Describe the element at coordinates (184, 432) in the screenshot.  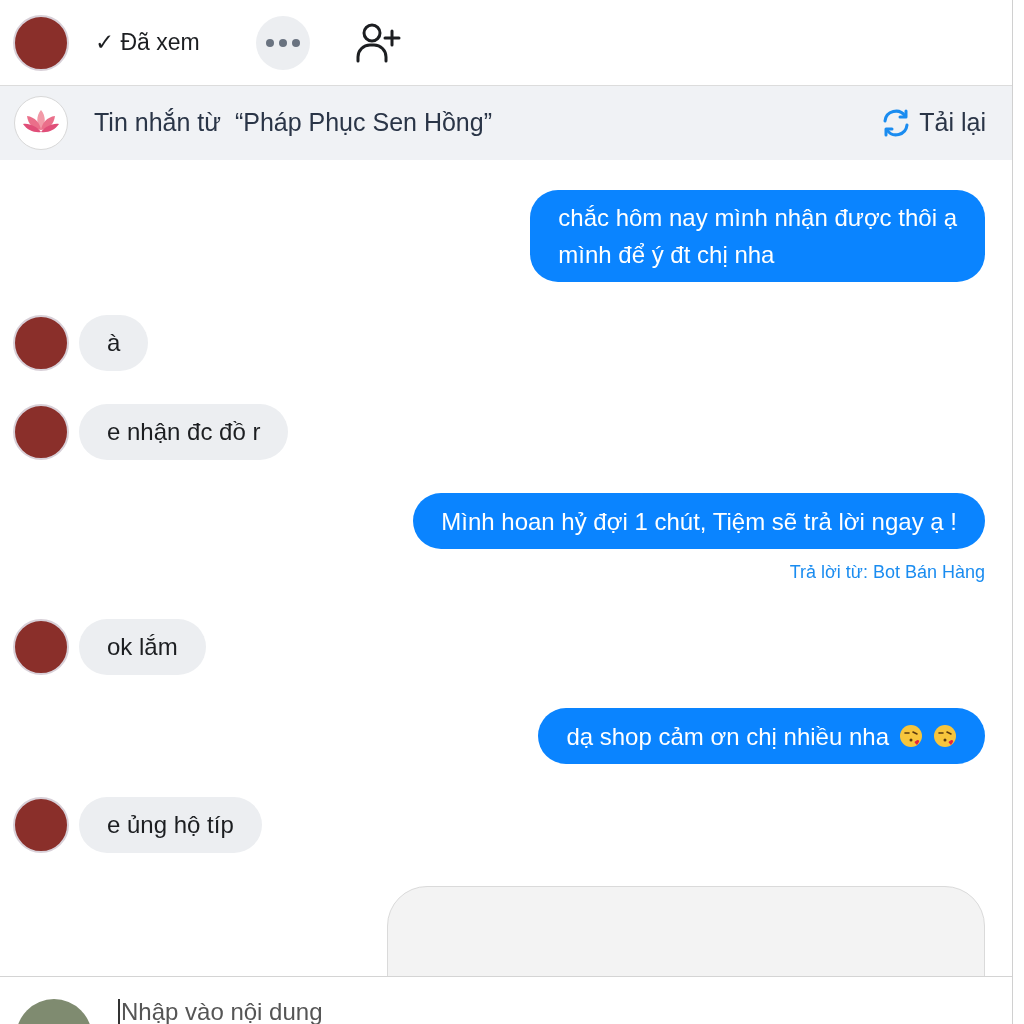
I see `message-bubble: e nhận đc đồ r` at that location.